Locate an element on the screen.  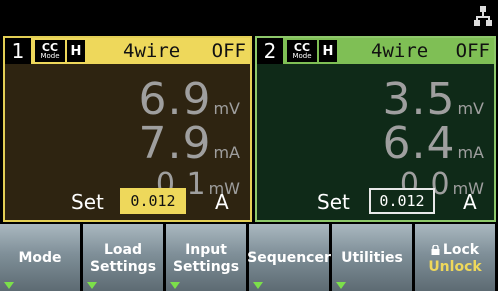
channel-number: 1 is located at coordinates (18, 51).